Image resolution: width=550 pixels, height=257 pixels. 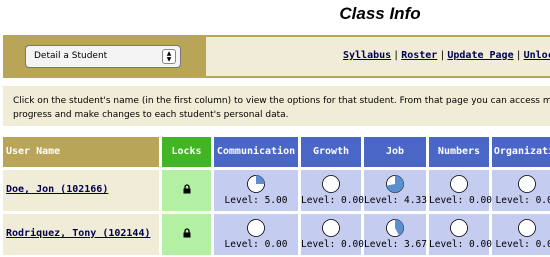 I want to click on syllabus-link: Syllabus, so click(x=367, y=55).